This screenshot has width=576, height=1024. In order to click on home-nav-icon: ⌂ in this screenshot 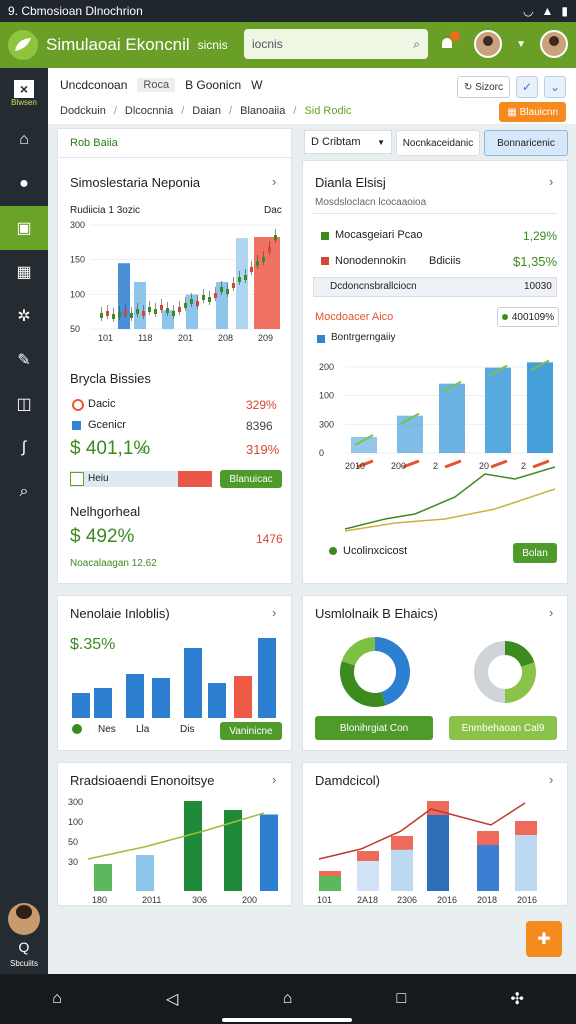, I will do `click(288, 999)`.